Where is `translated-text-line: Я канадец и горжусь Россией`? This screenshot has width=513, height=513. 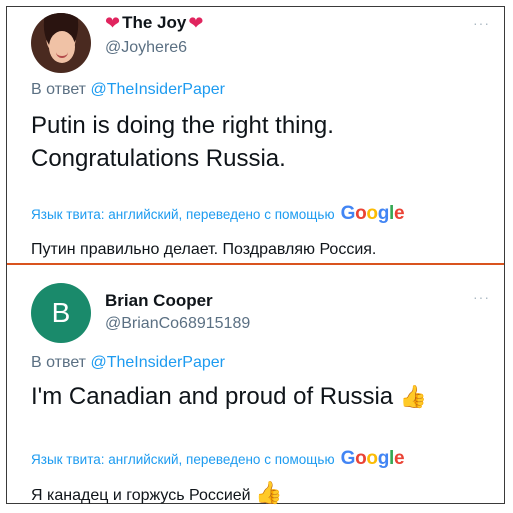 translated-text-line: Я канадец и горжусь Россией is located at coordinates (141, 495).